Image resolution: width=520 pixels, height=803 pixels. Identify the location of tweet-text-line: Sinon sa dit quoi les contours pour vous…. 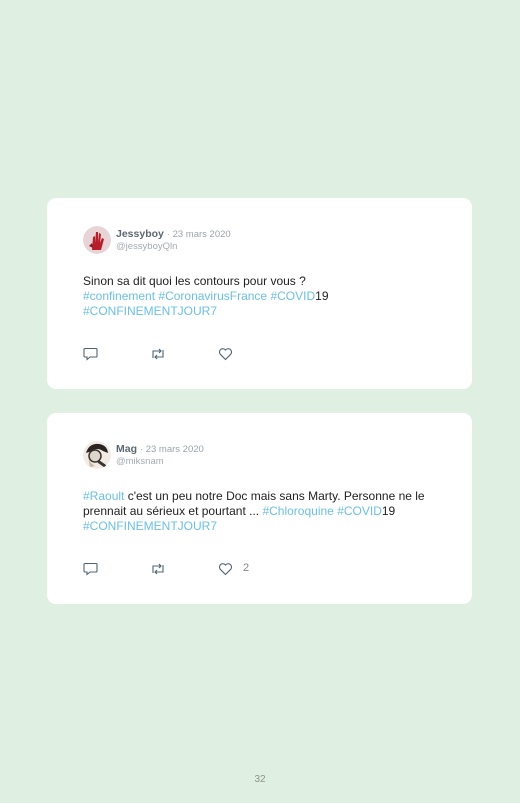
(194, 281).